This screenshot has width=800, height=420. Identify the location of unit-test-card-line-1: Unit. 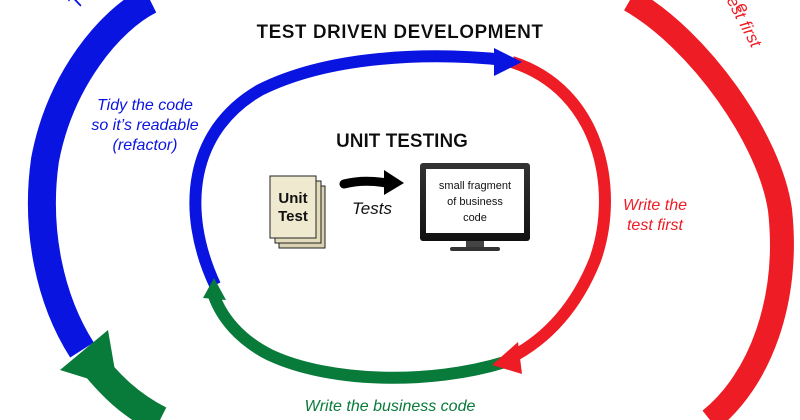
(292, 198).